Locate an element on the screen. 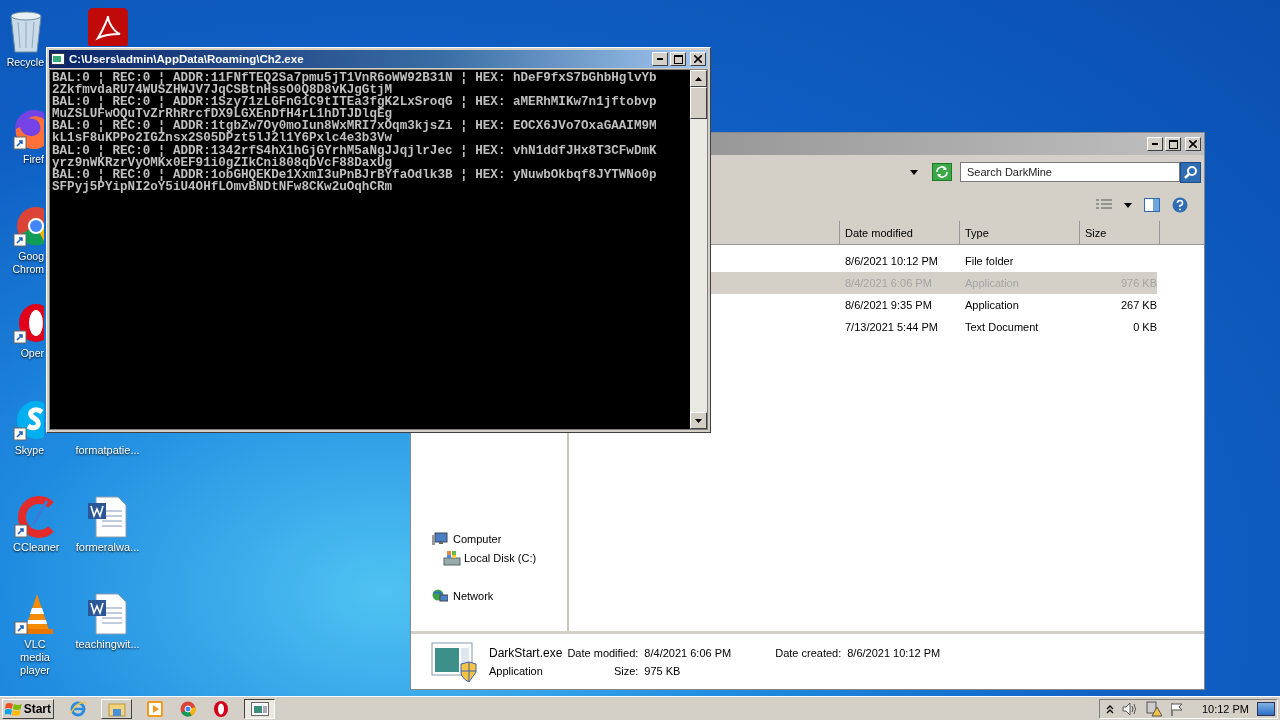 This screenshot has height=720, width=1280. application-icon is located at coordinates (454, 661).